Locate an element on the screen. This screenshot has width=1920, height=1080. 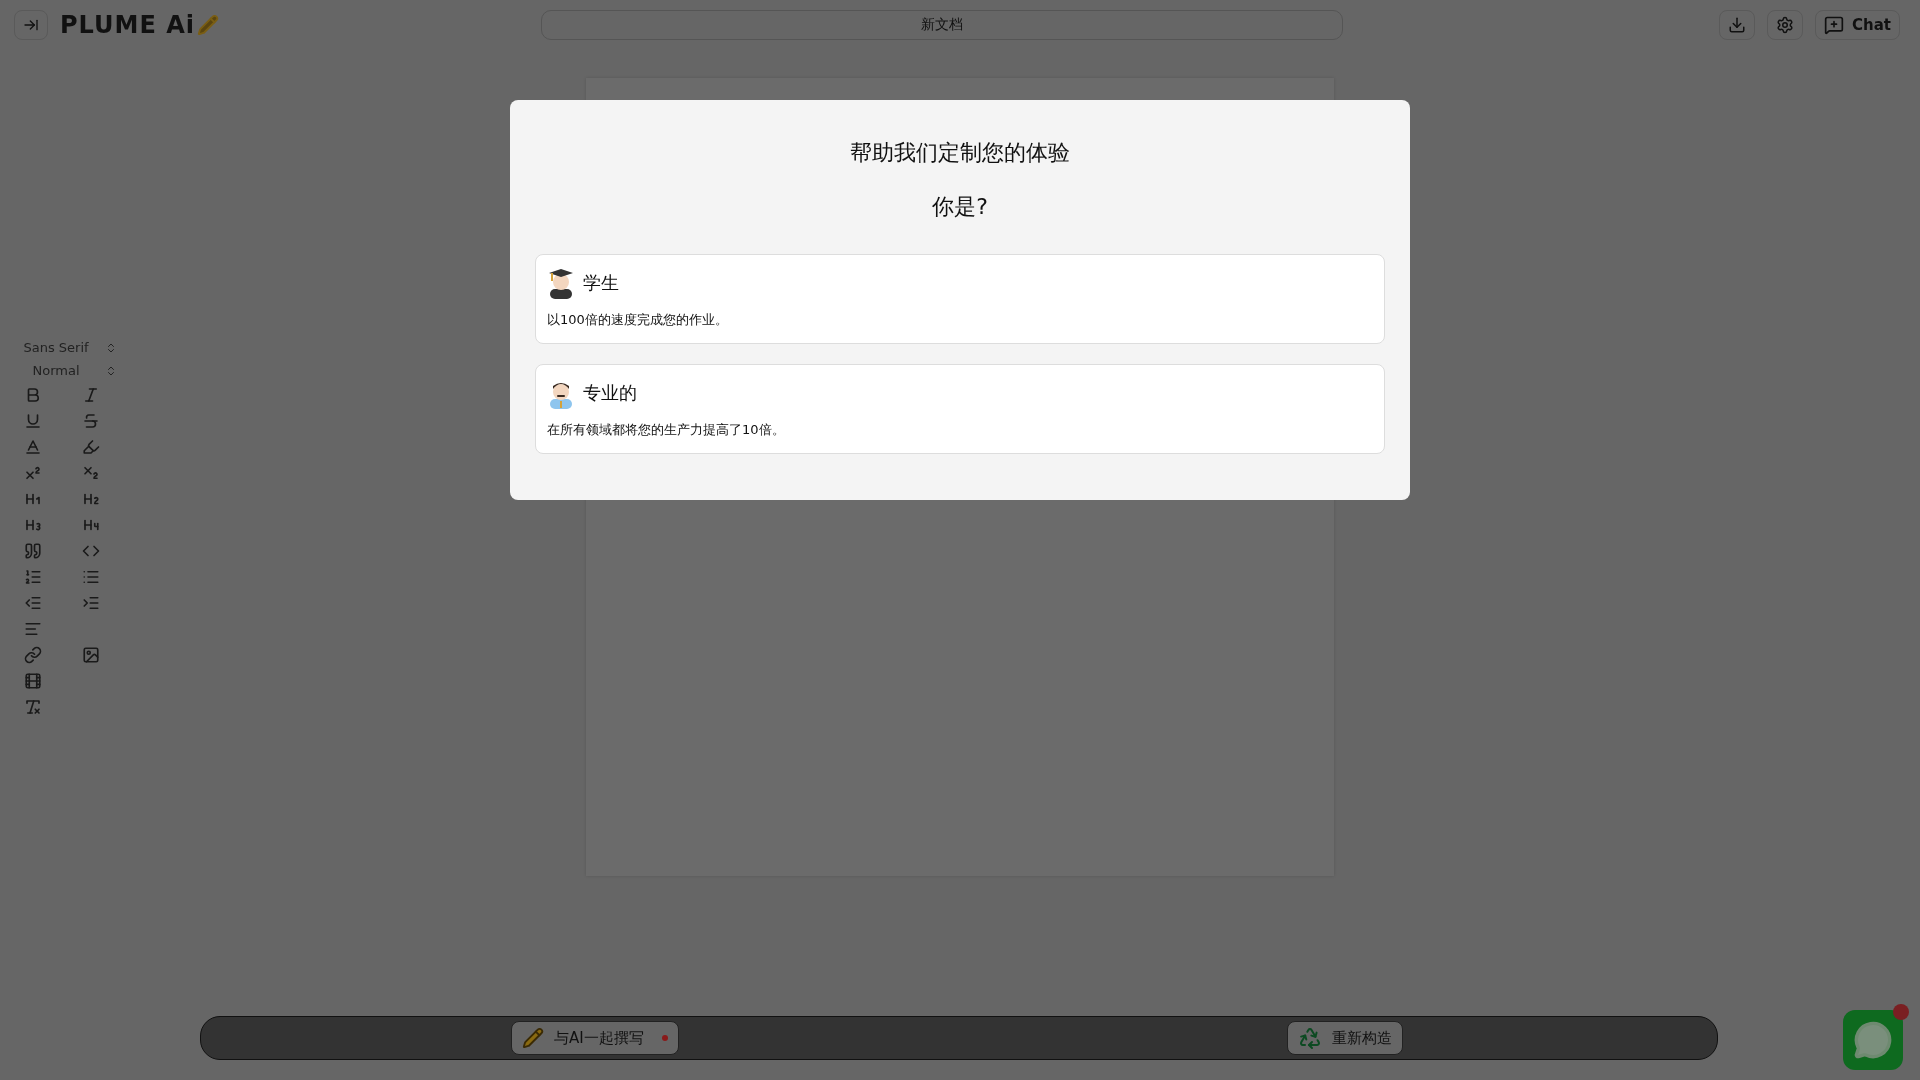
role-title: 专业的 is located at coordinates (610, 393).